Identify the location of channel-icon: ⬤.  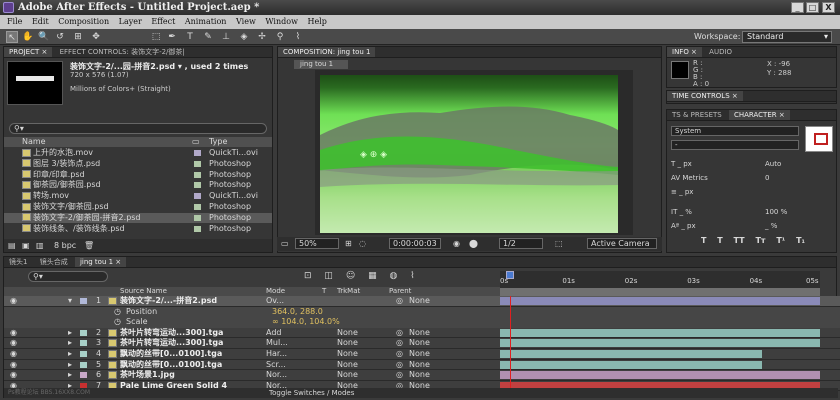
(473, 244).